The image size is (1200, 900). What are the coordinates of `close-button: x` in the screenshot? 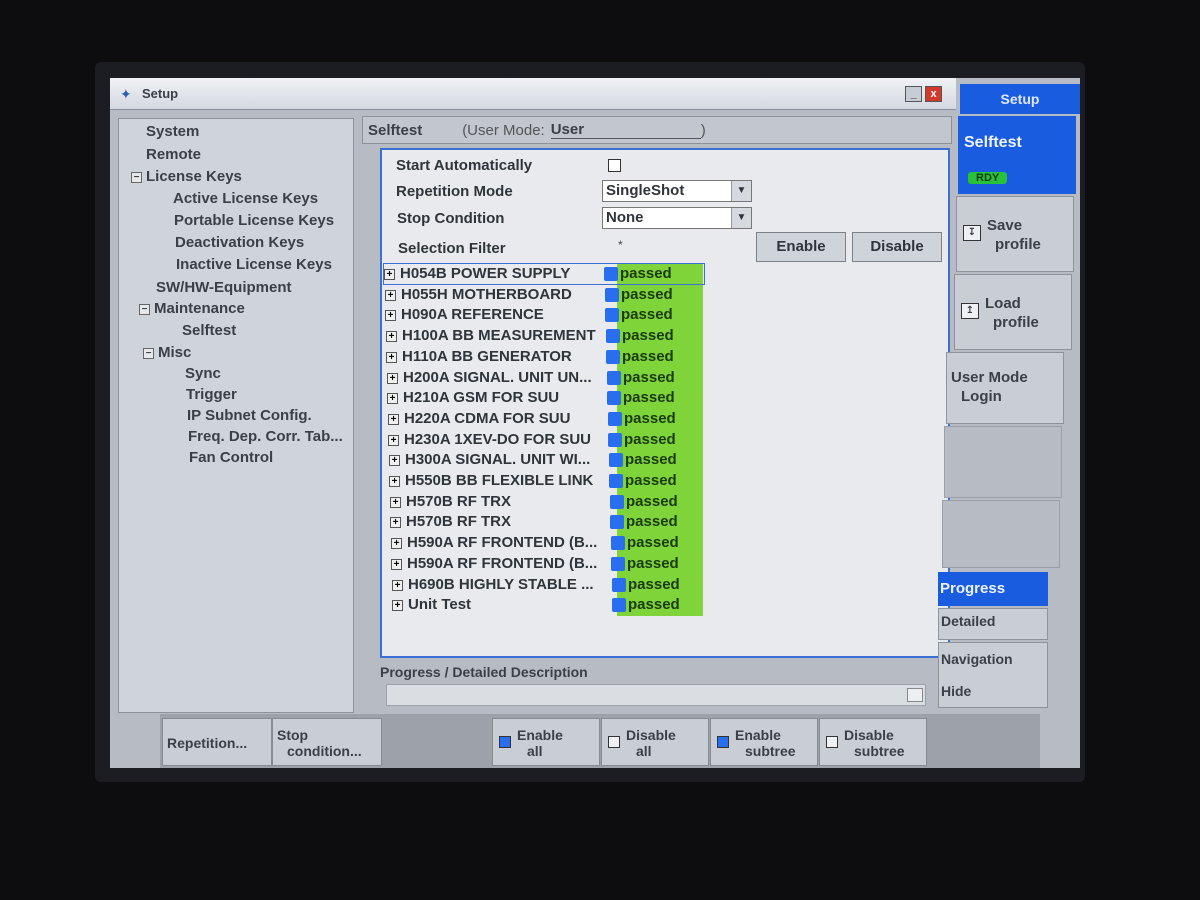 It's located at (933, 94).